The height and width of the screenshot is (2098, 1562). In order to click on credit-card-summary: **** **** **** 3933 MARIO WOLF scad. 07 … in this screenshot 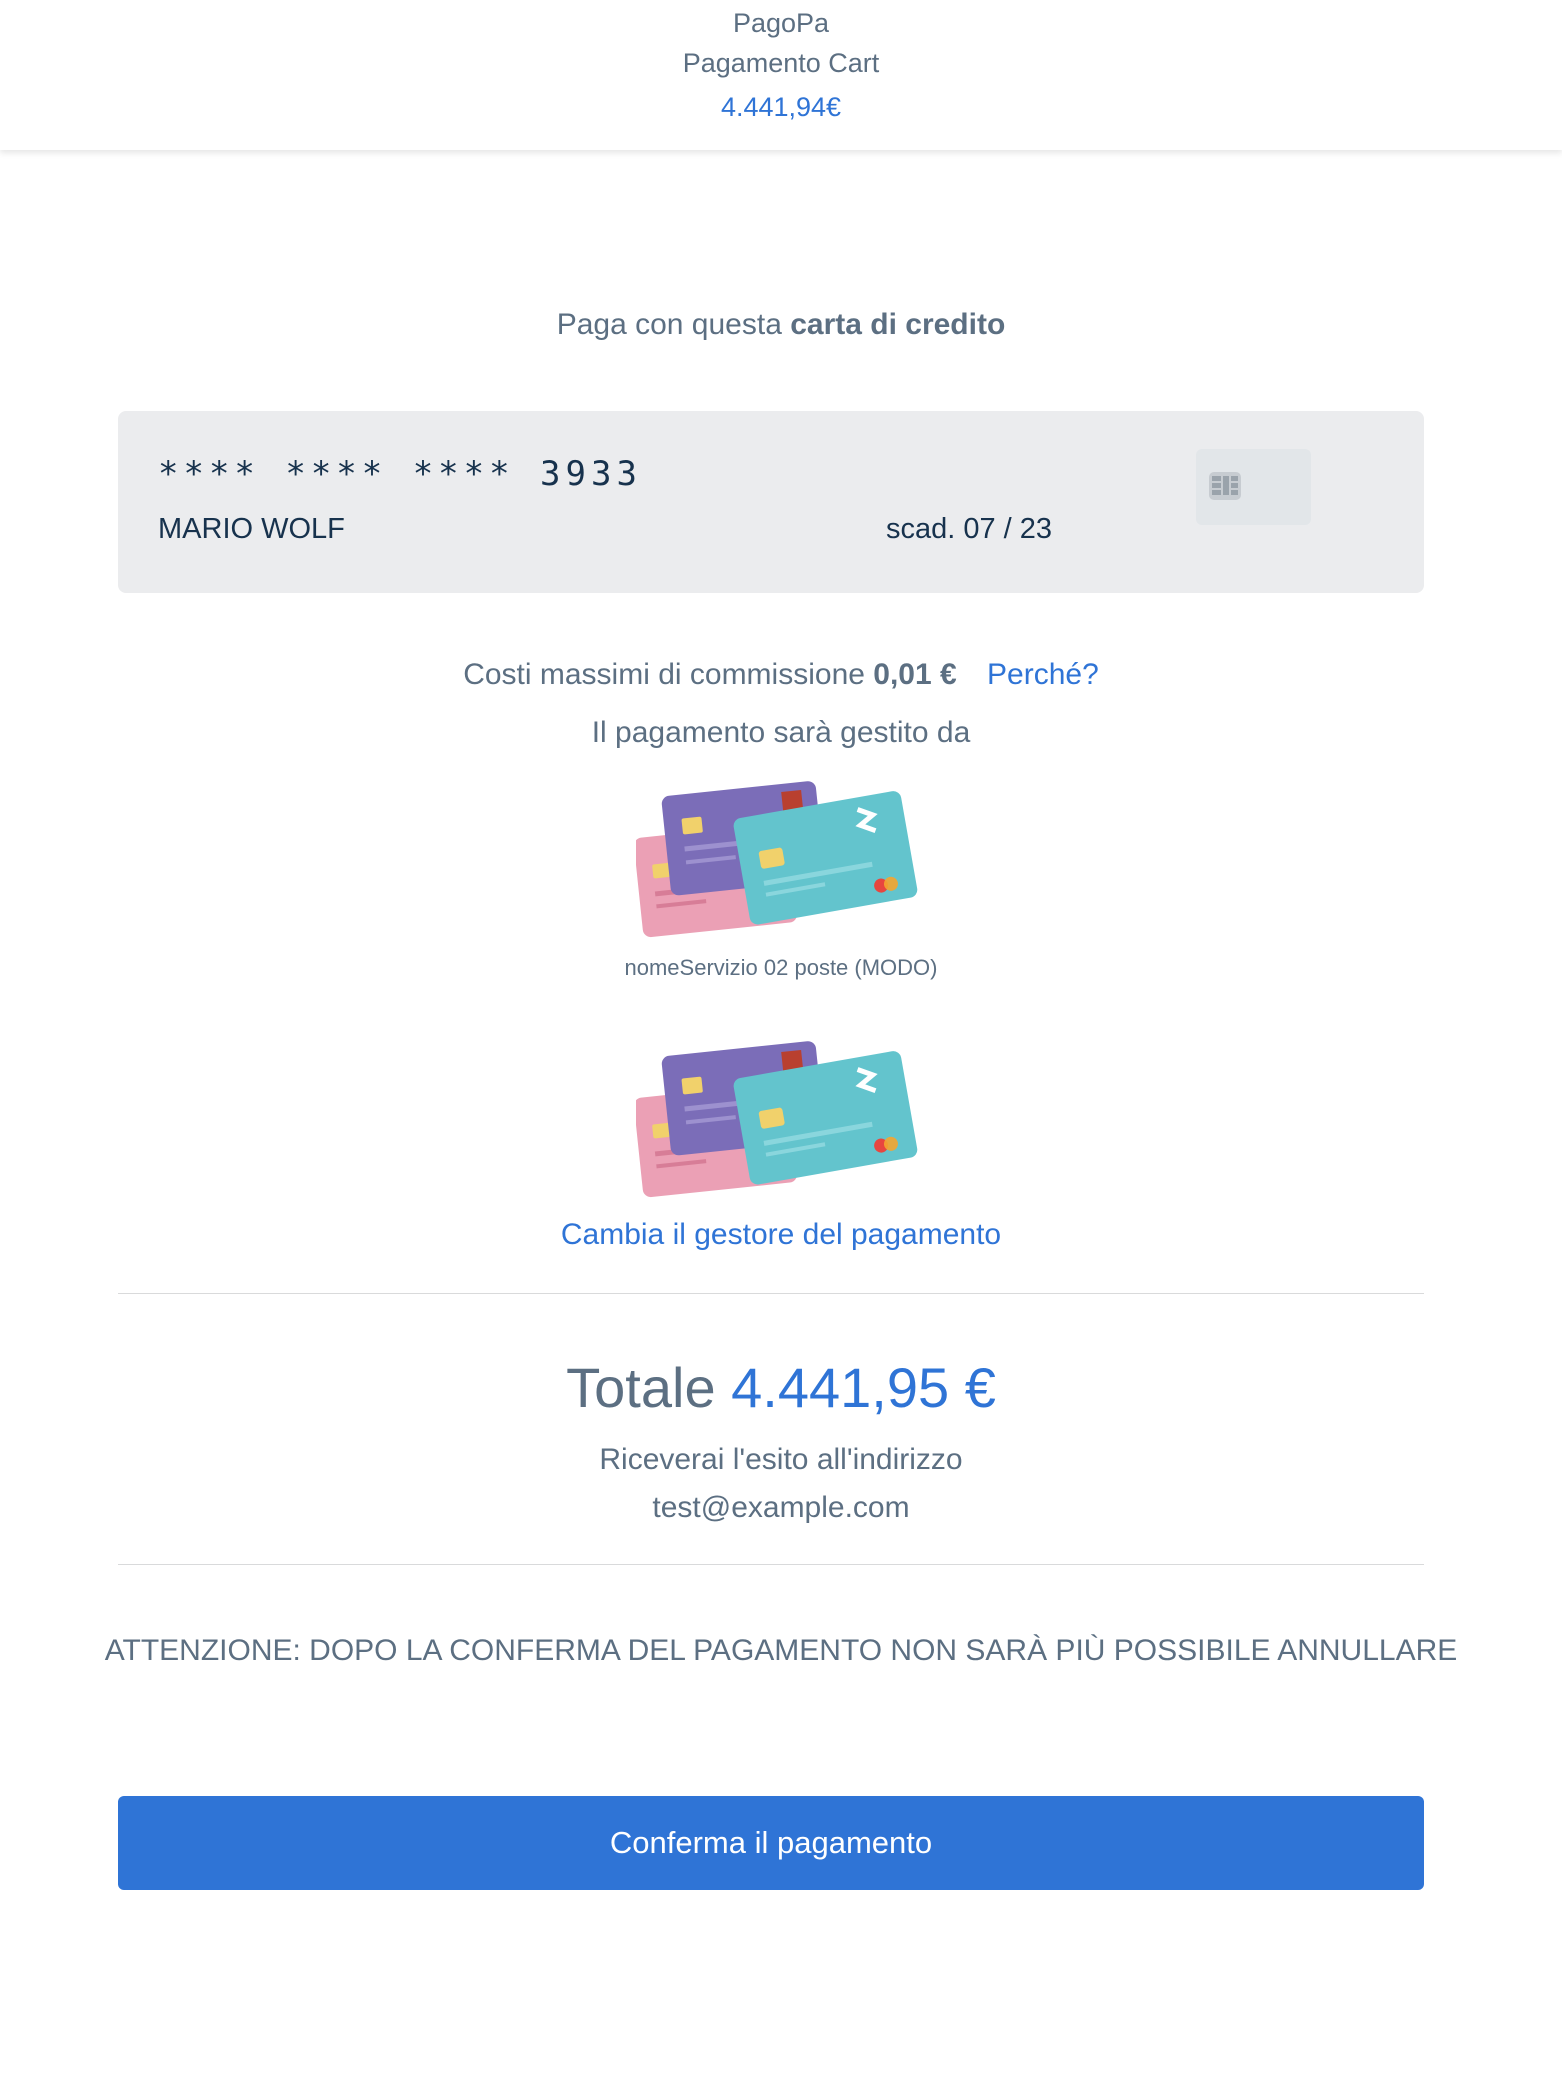, I will do `click(771, 502)`.